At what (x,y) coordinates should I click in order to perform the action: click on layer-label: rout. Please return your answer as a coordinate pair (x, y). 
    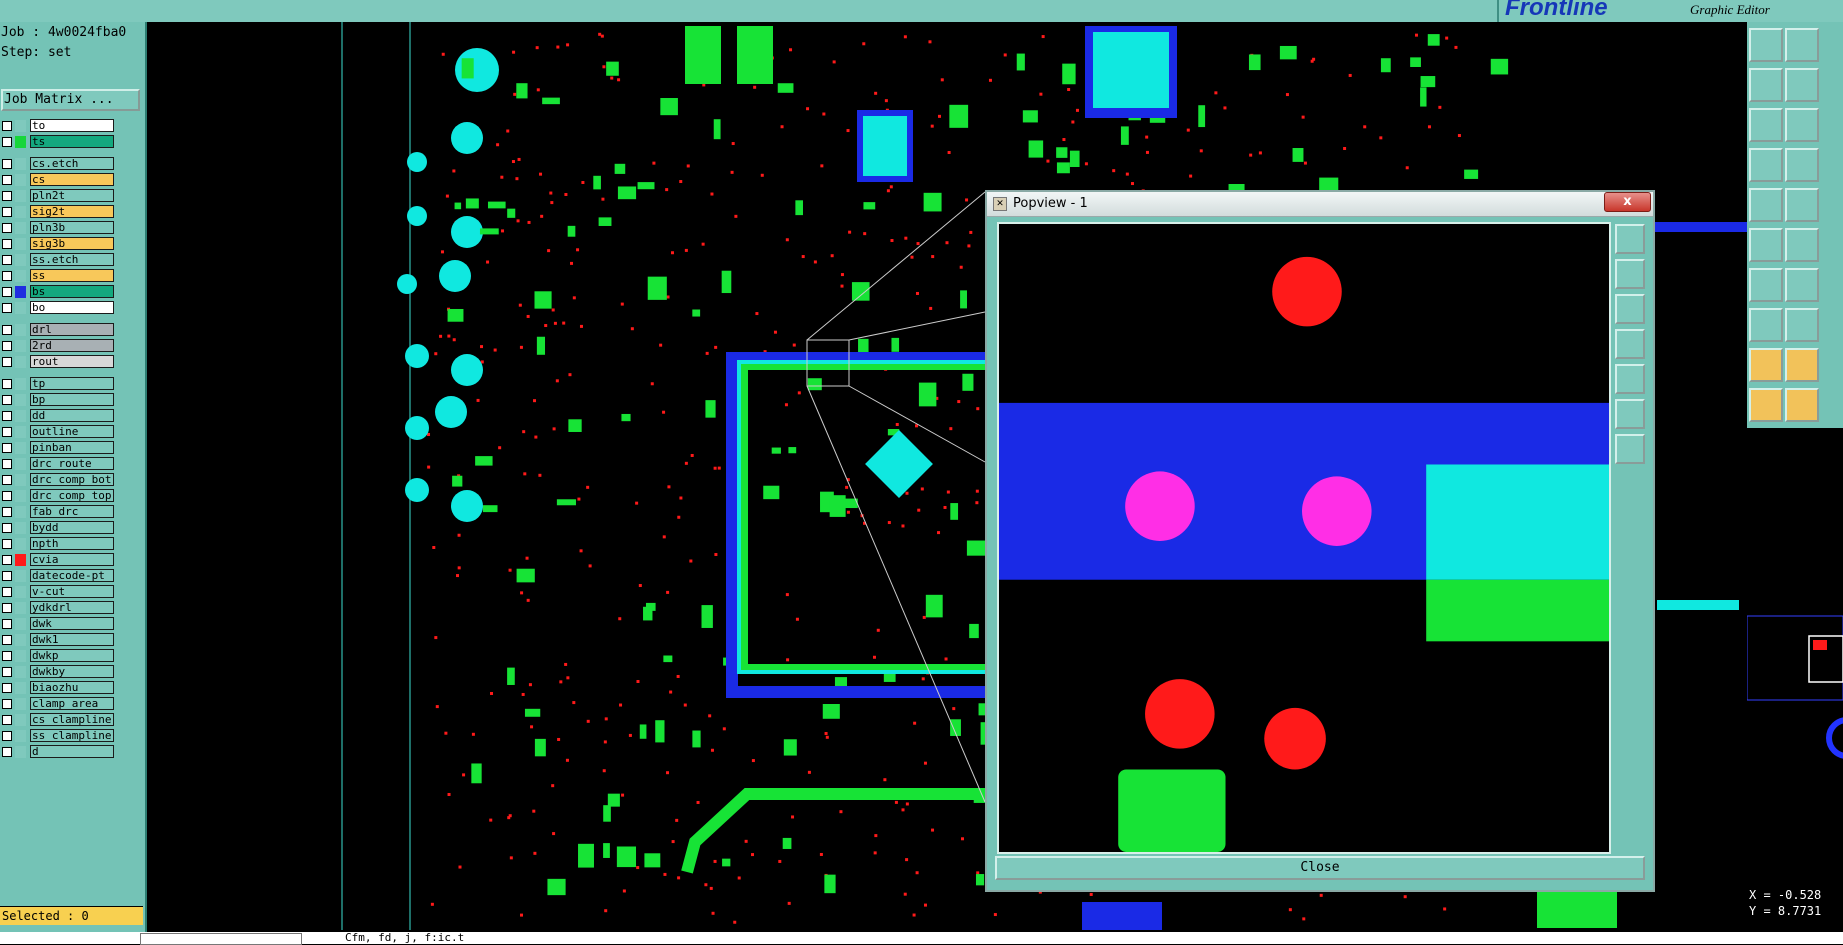
    Looking at the image, I should click on (72, 361).